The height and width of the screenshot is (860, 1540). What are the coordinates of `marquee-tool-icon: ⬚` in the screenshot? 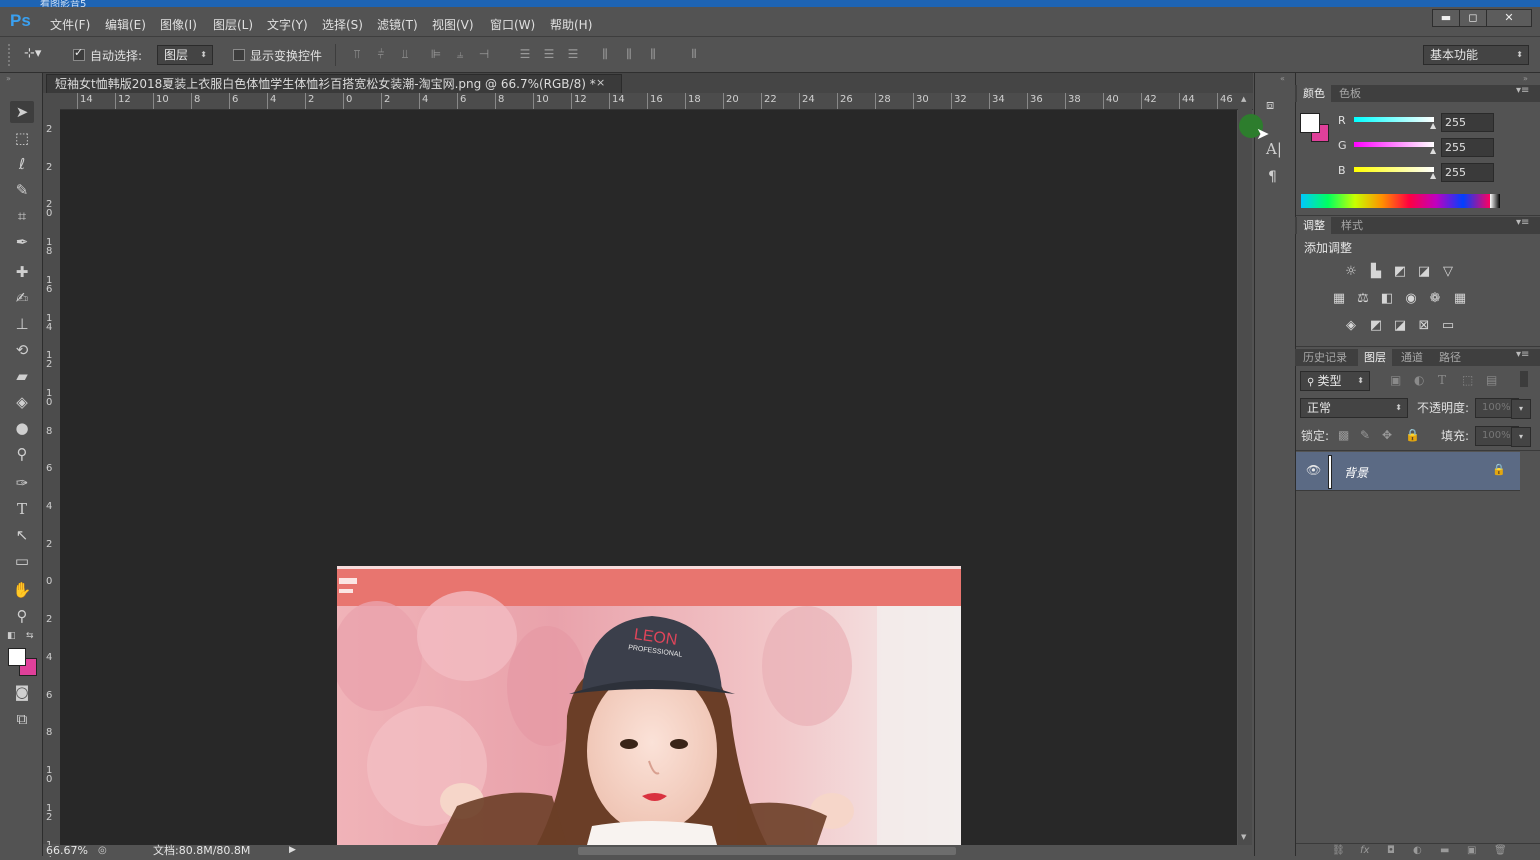 It's located at (22, 138).